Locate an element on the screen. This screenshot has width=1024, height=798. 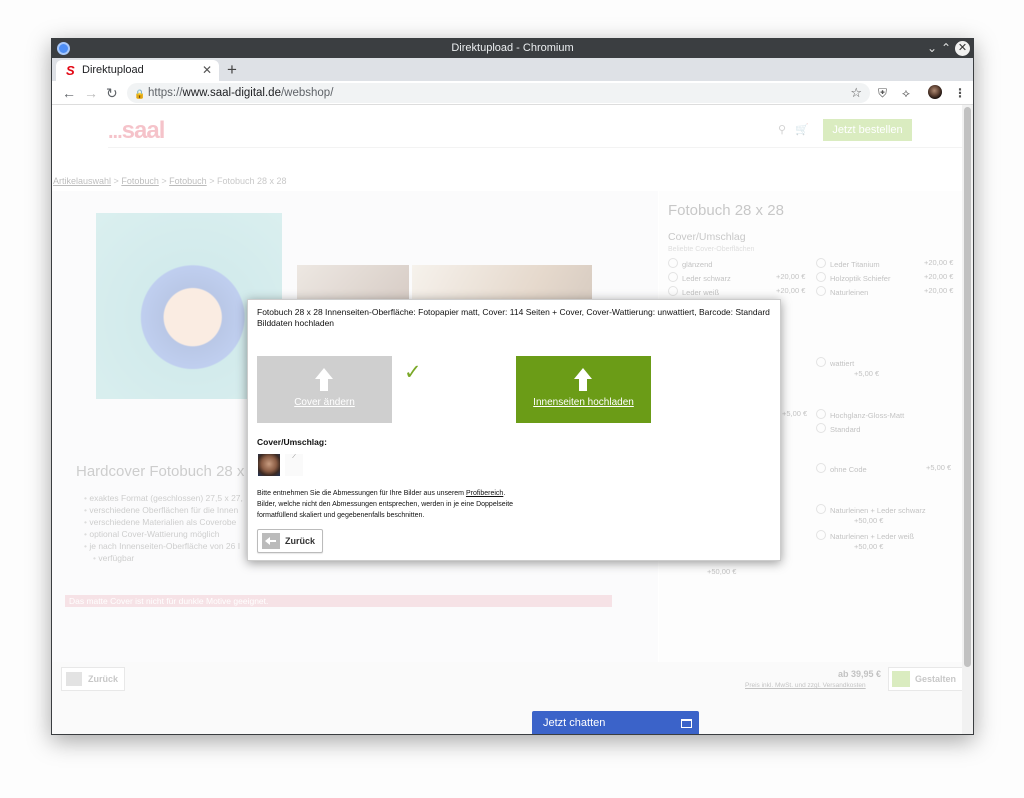
back-cover-thumbnail: ⟋ is located at coordinates (294, 465).